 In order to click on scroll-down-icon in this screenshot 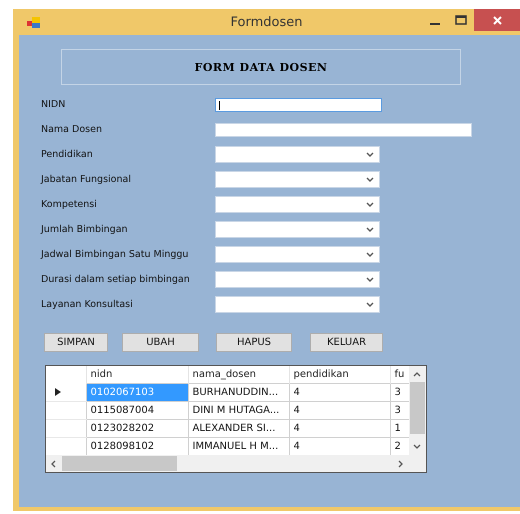, I will do `click(417, 447)`.